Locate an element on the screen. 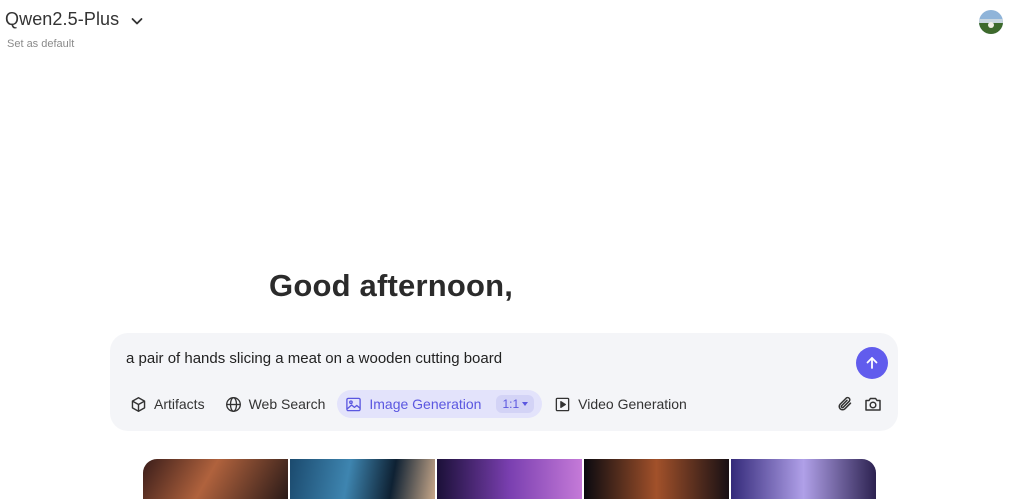  aspect-ratio-dropdown: 1:1 is located at coordinates (515, 404).